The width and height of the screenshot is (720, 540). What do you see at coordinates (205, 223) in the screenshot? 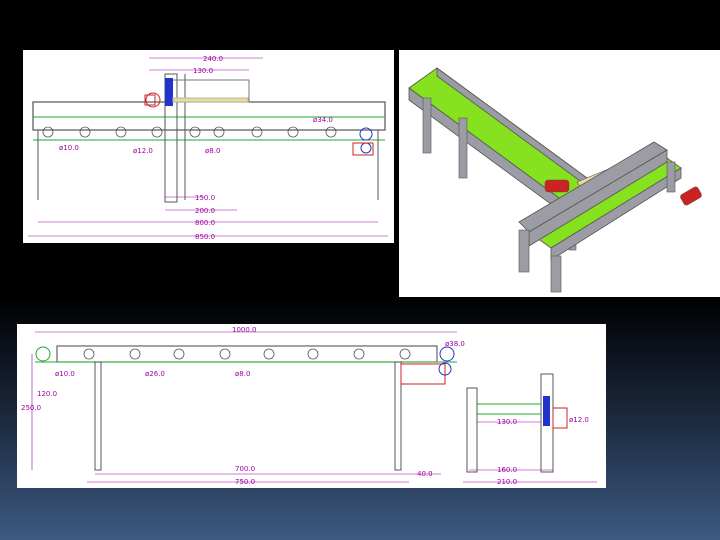
I see `dim-label: 800.0` at bounding box center [205, 223].